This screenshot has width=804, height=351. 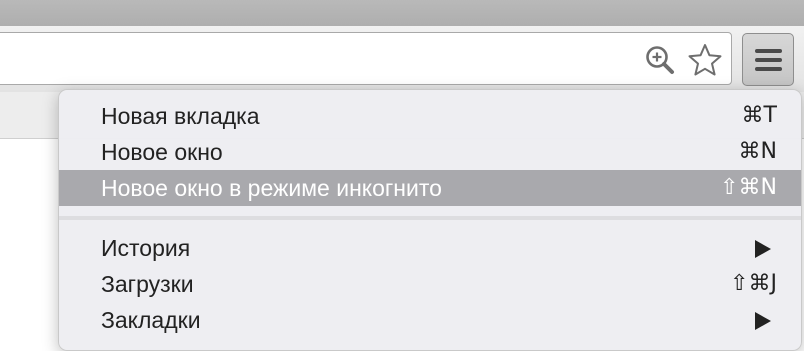 I want to click on menu-item-bookmarks: Закладки, so click(x=430, y=320).